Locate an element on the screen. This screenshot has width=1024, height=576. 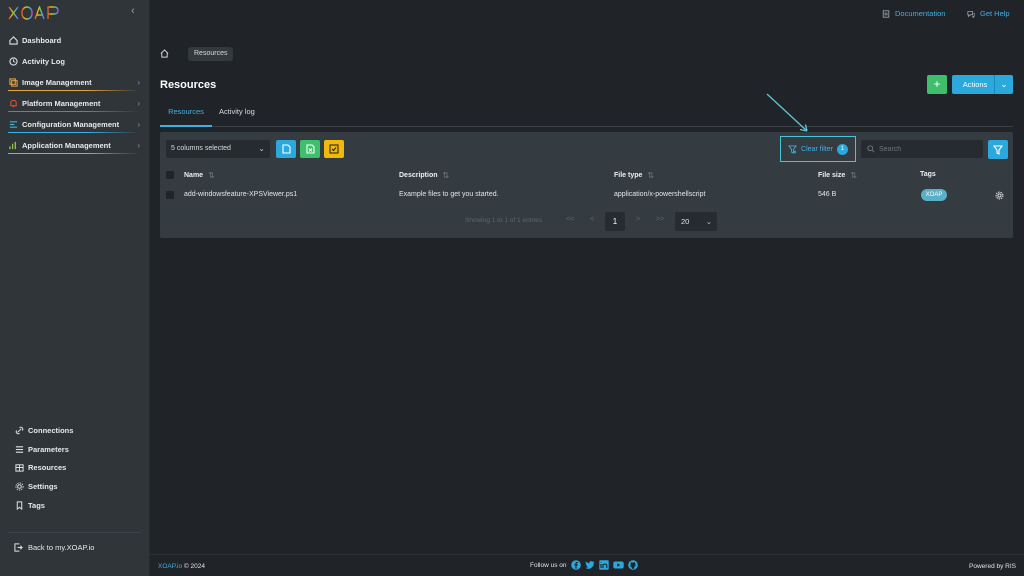
clear-filter-label: Clear filter is located at coordinates (817, 149).